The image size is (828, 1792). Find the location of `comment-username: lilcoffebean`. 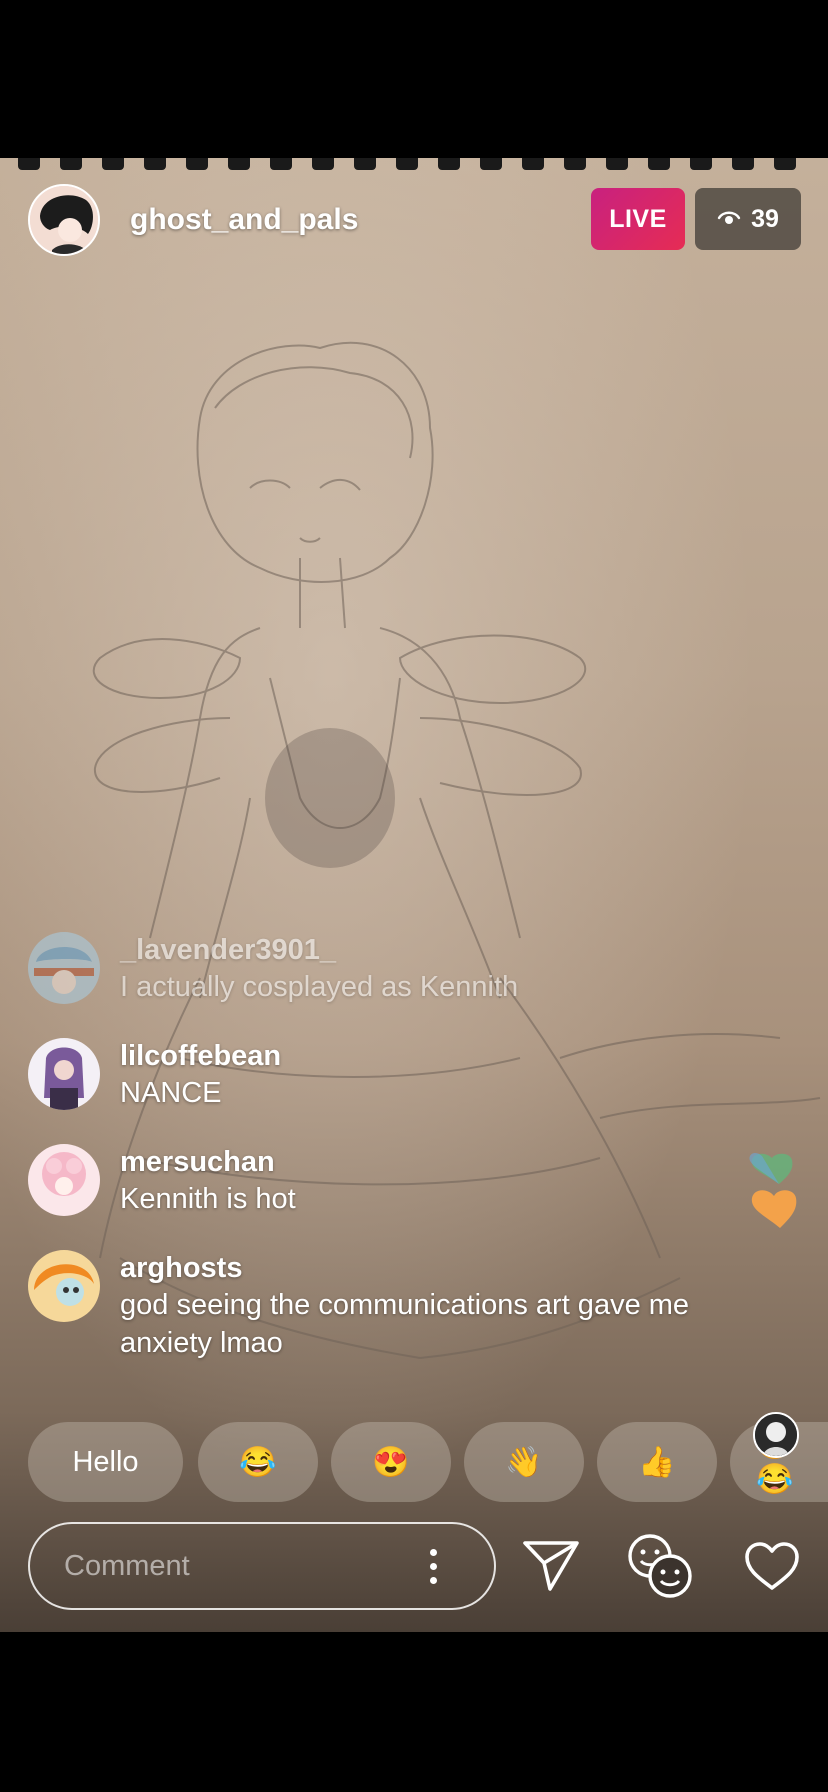

comment-username: lilcoffebean is located at coordinates (420, 1056).